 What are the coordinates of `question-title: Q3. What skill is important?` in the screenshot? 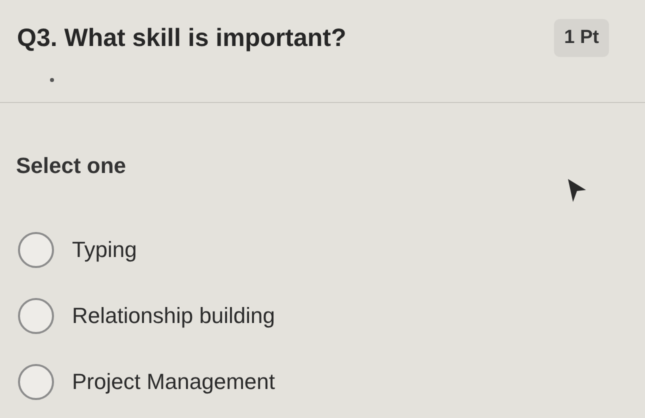 It's located at (181, 38).